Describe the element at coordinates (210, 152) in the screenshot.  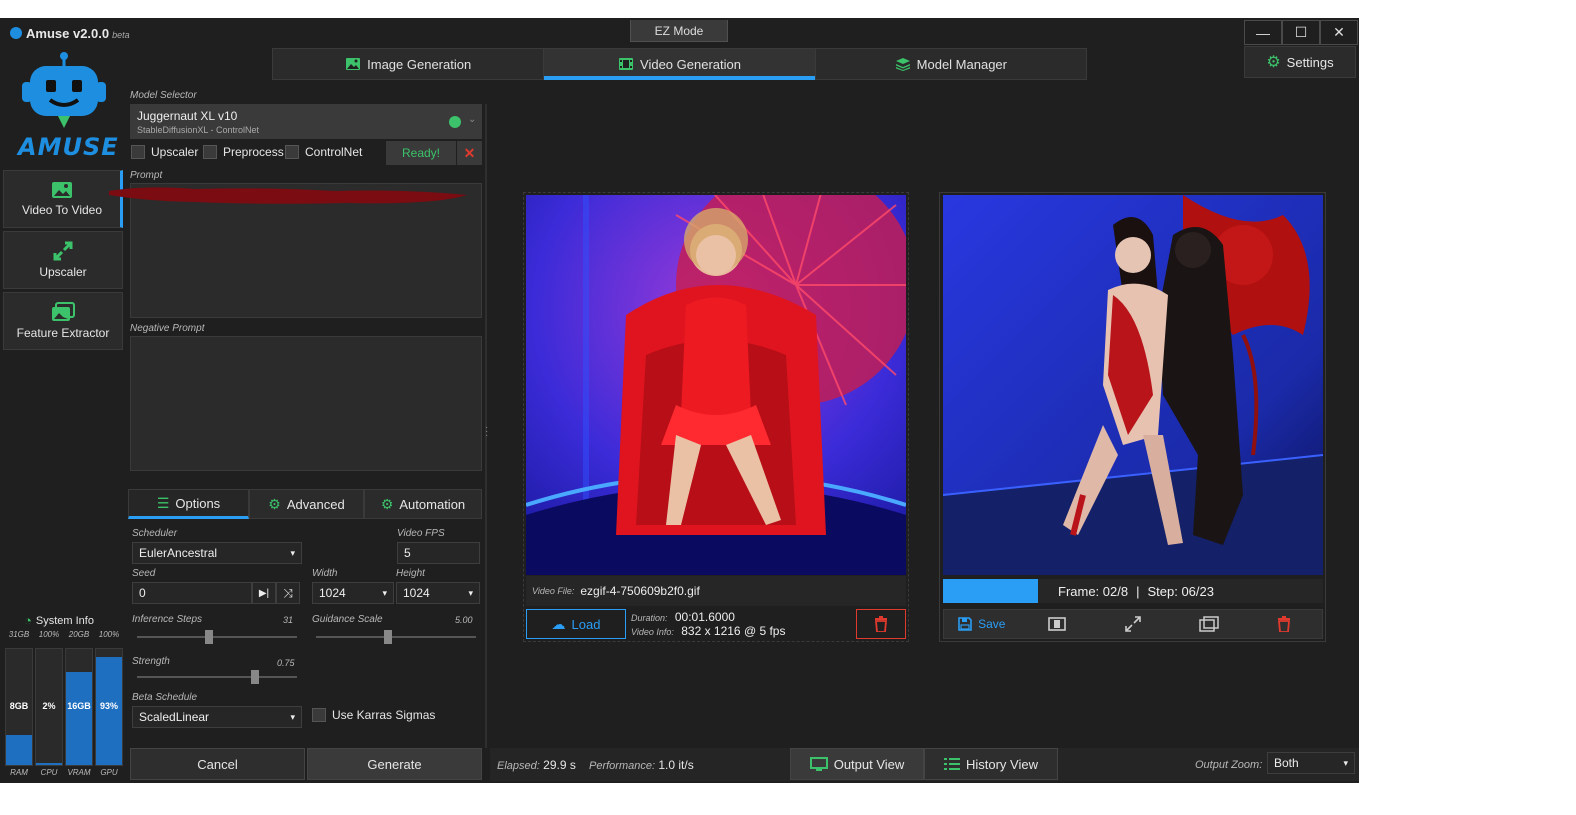
I see `preprocess-checkbox` at that location.